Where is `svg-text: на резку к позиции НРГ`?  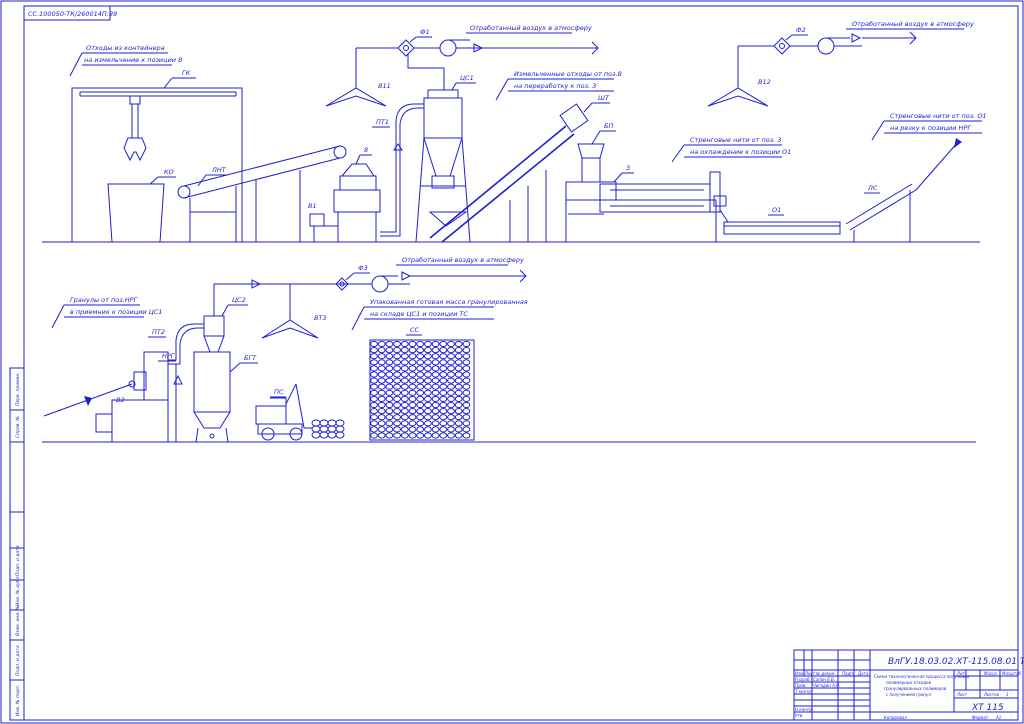
svg-text: на резку к позиции НРГ is located at coordinates (931, 128).